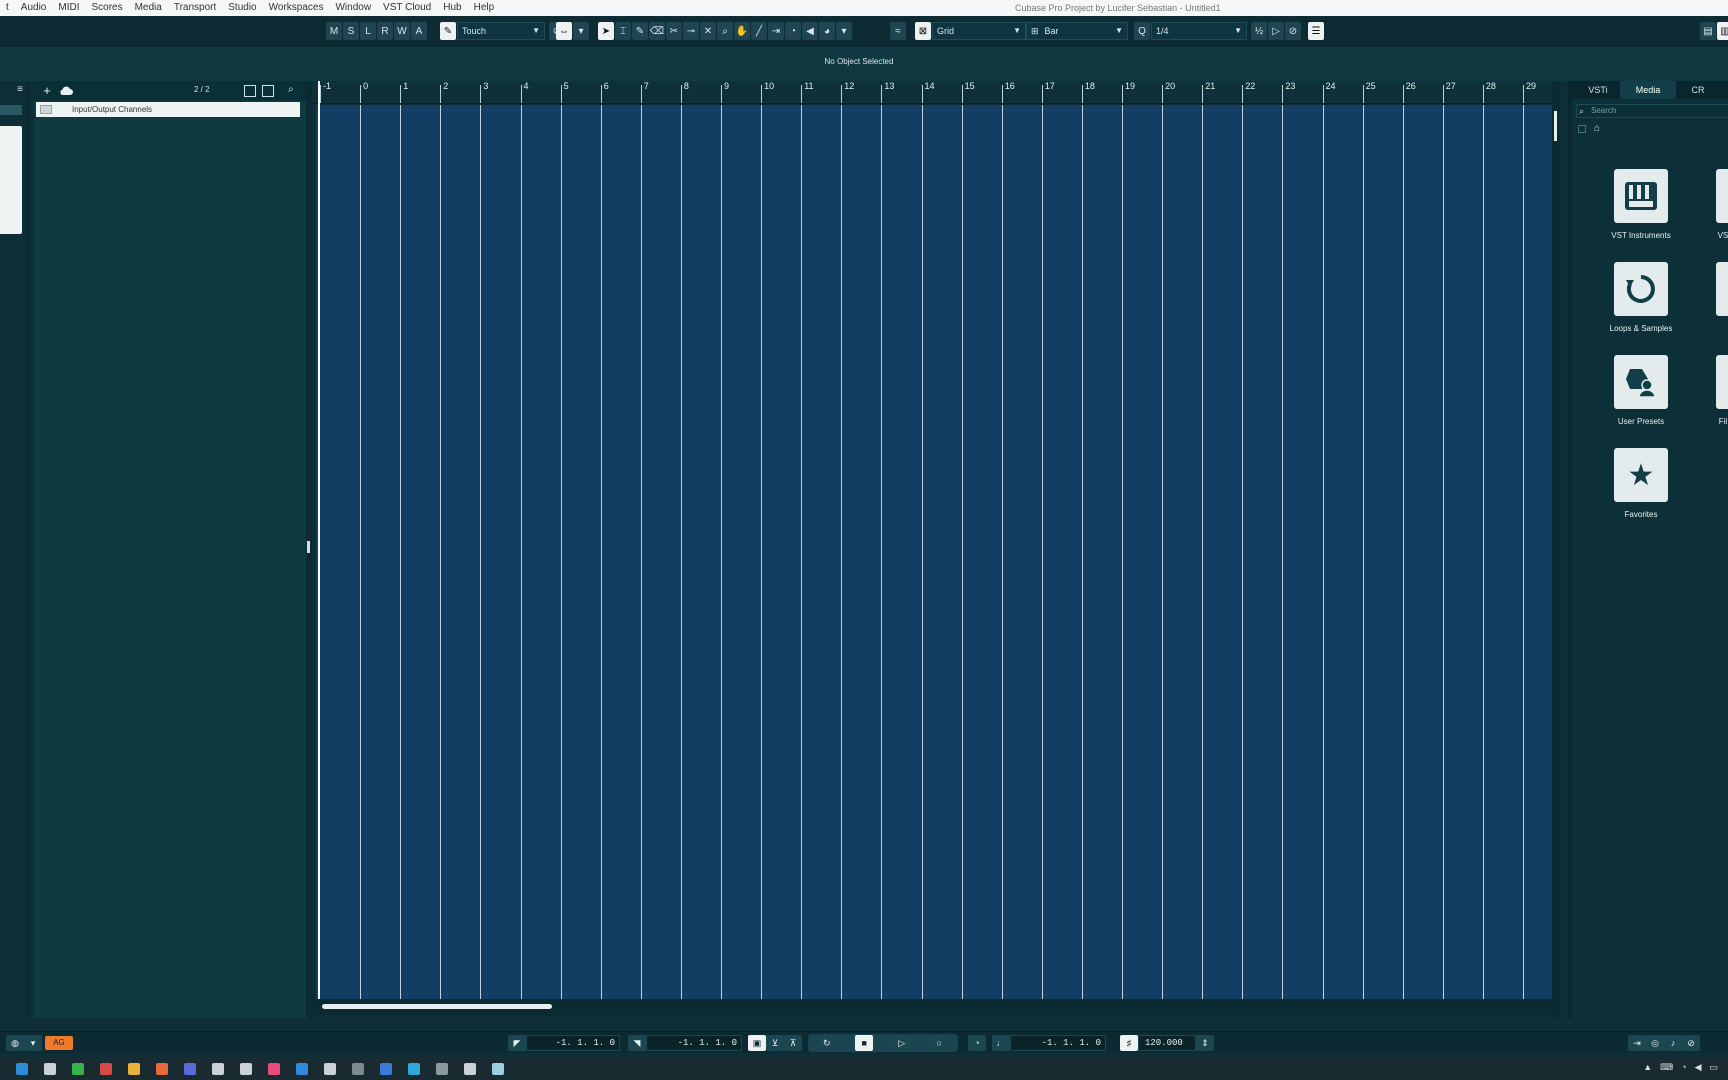 This screenshot has height=1080, width=1728. What do you see at coordinates (296, 8) in the screenshot?
I see `menu-item-workspaces: Workspaces` at bounding box center [296, 8].